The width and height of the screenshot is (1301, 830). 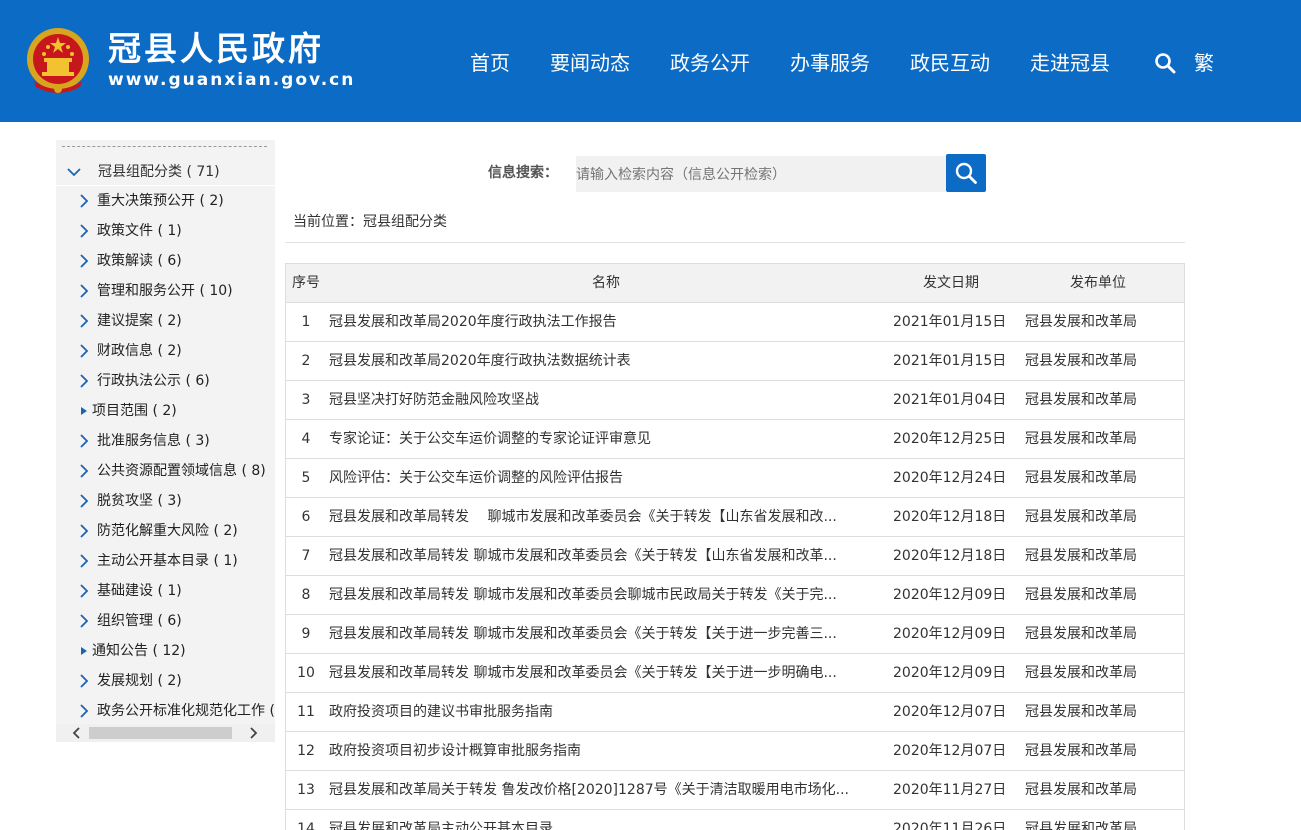 I want to click on header-publisher: 发布单位, so click(x=1098, y=283).